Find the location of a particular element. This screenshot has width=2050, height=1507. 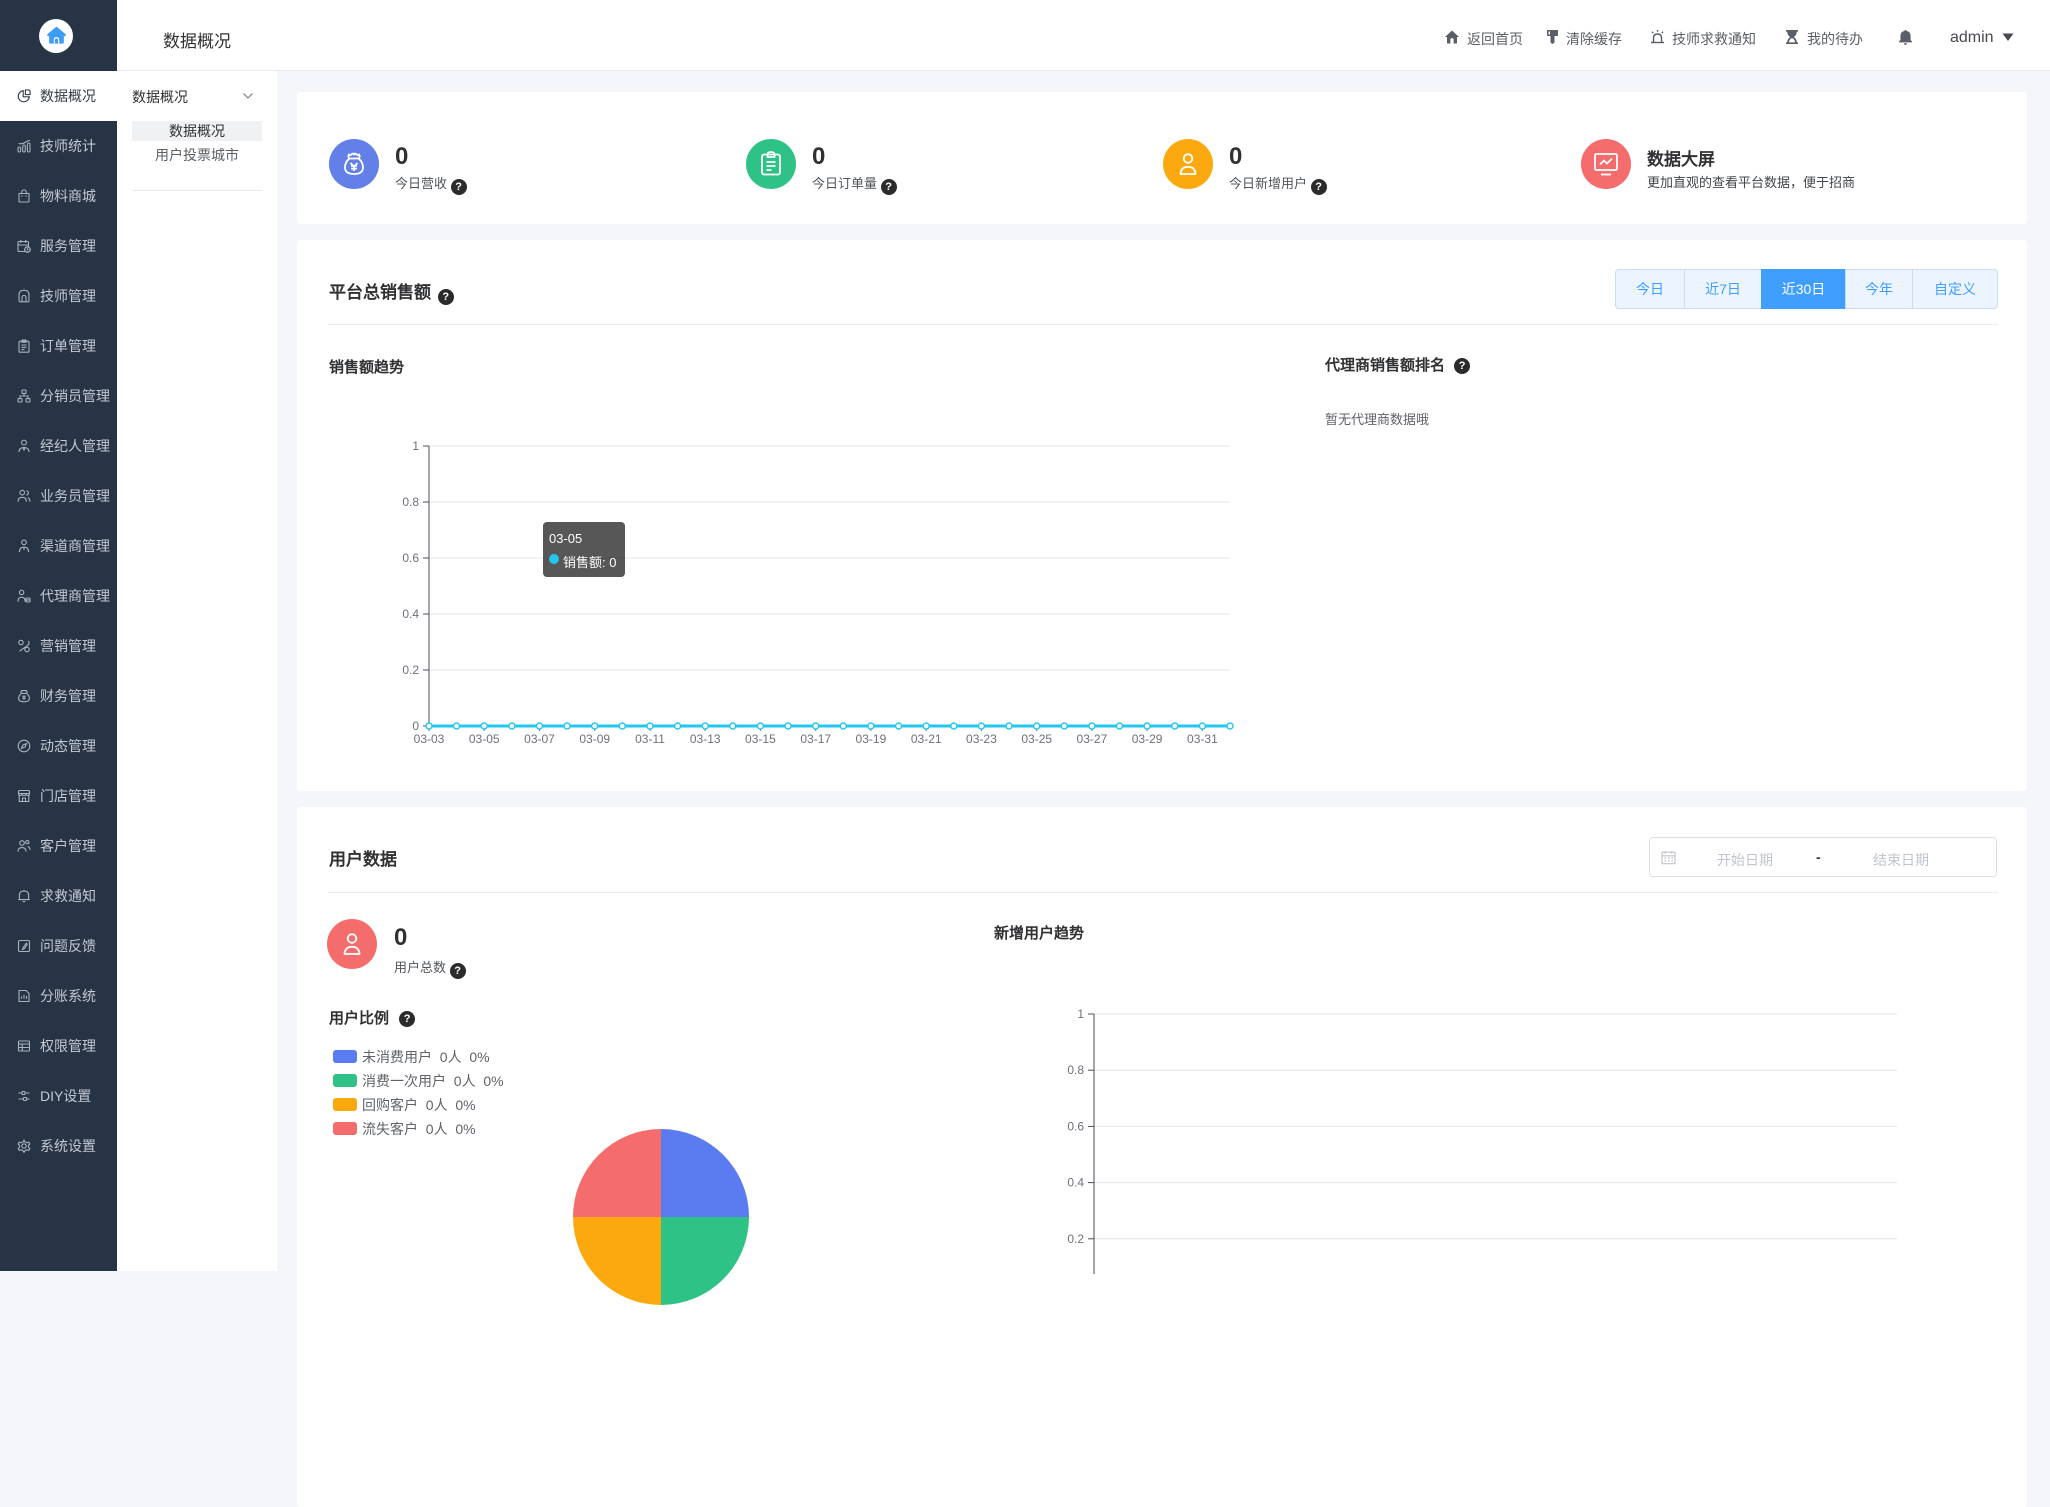

svg-text: 03-03 is located at coordinates (429, 739).